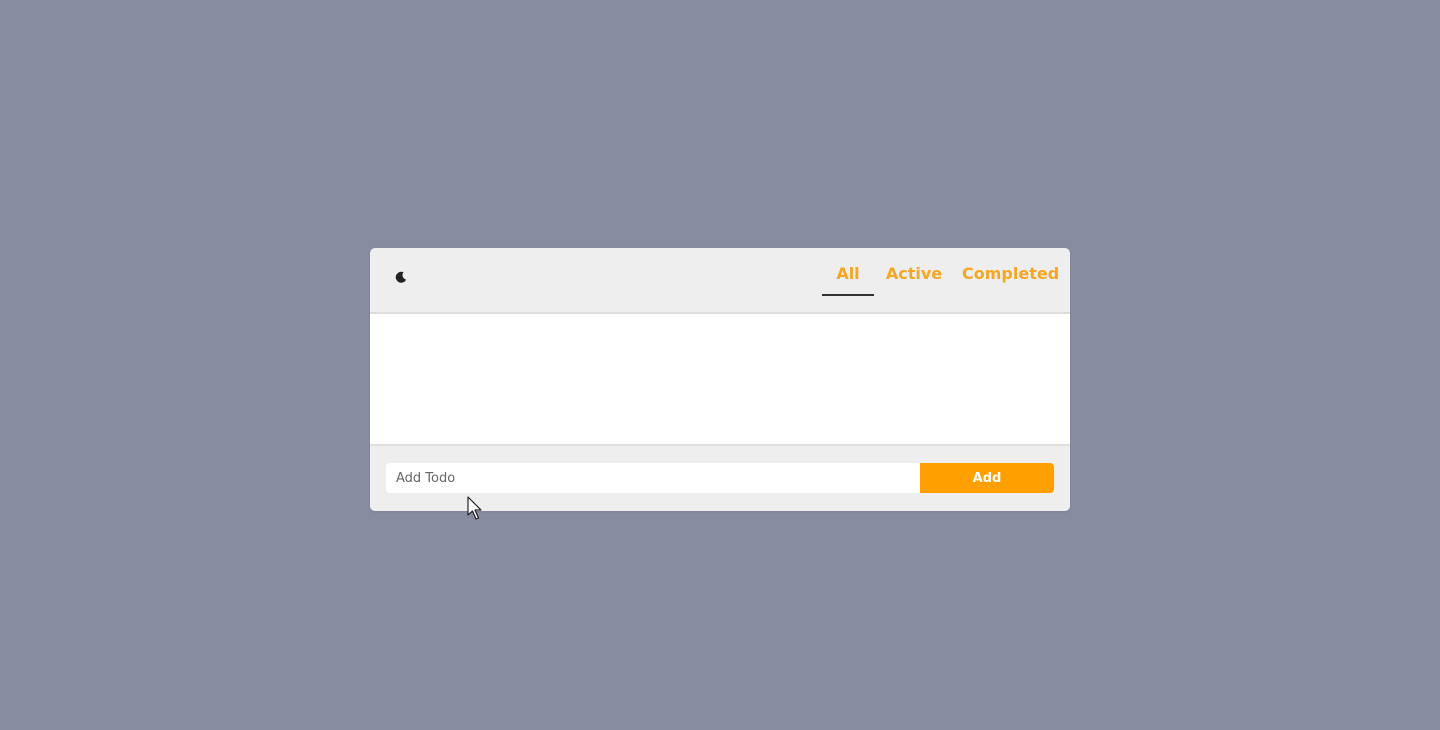 This screenshot has width=1440, height=730. Describe the element at coordinates (720, 281) in the screenshot. I see `todo-header: All Active Completed` at that location.